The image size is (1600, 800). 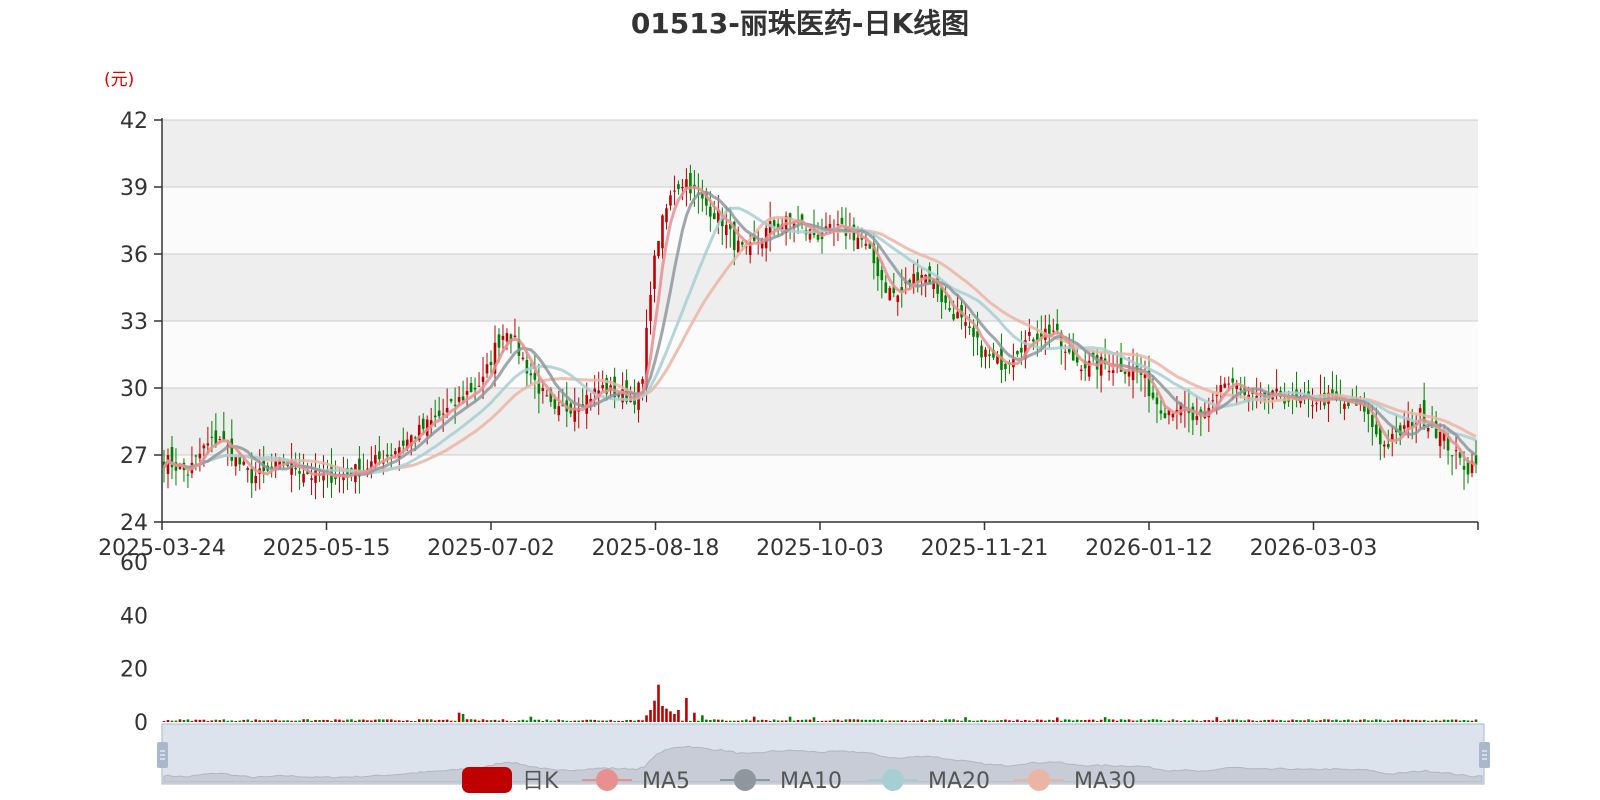 I want to click on legend-item-ma10: MA10, so click(x=781, y=781).